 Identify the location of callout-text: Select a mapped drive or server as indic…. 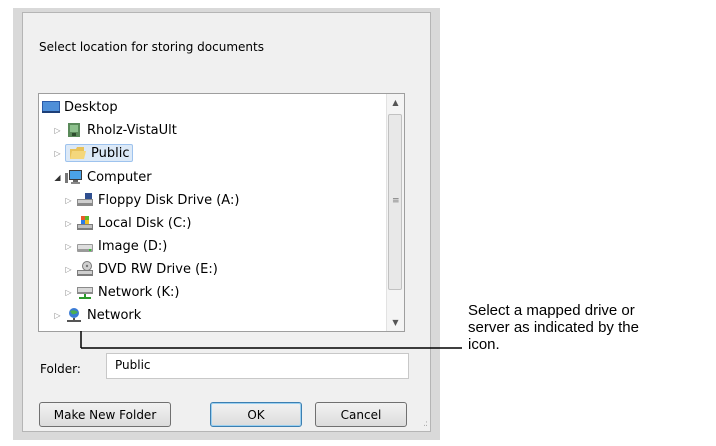
(553, 327).